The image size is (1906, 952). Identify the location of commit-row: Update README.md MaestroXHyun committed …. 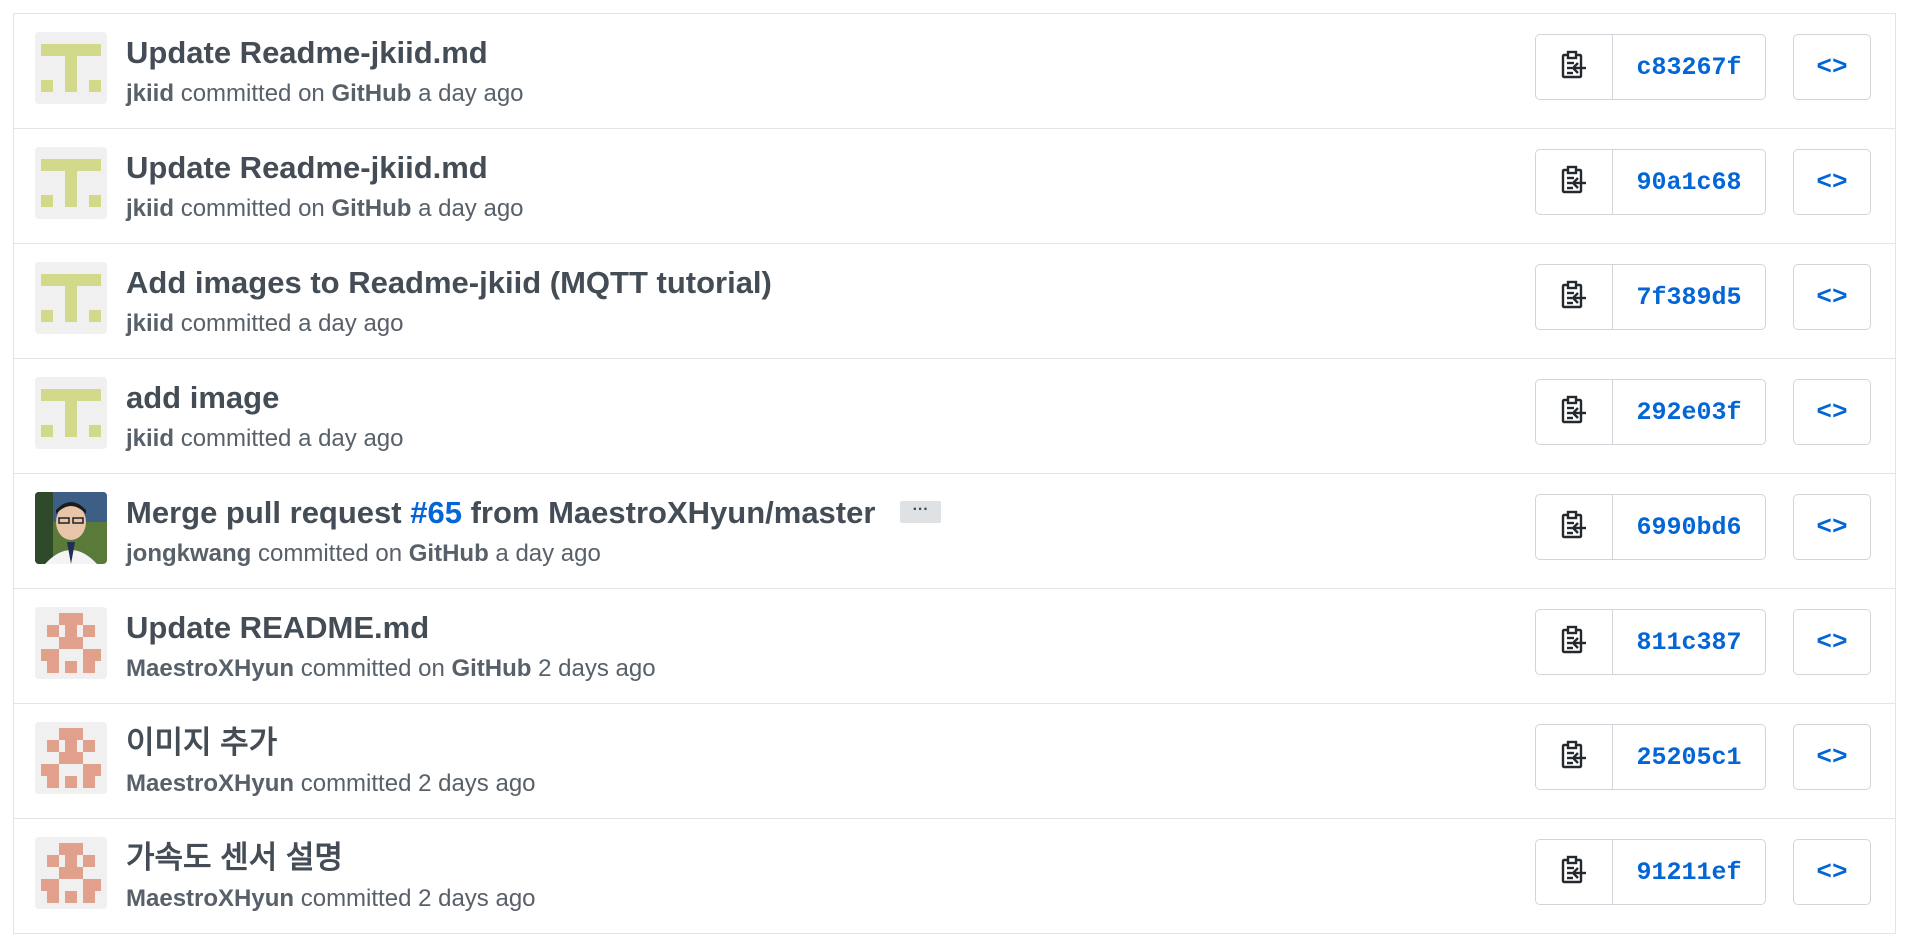
(954, 646).